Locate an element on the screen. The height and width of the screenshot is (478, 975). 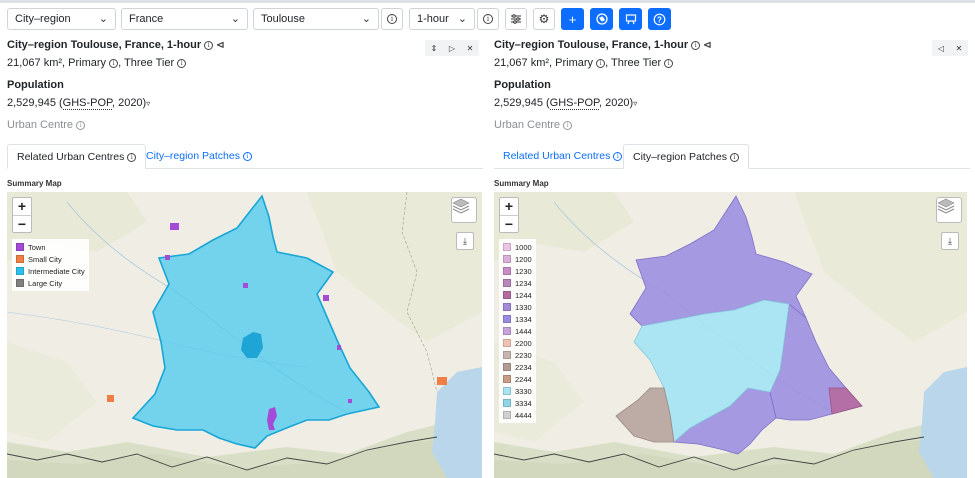
summary-map-label: Summary Map is located at coordinates (34, 183).